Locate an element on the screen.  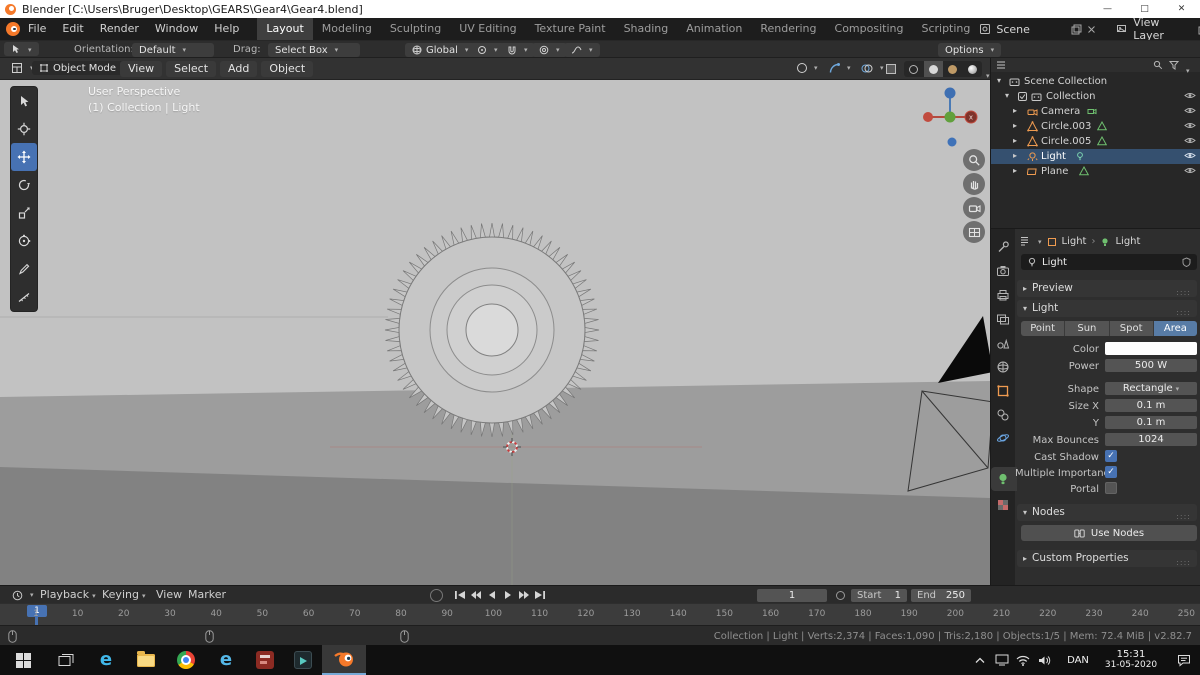
workspace-tab-rendering: Rendering is located at coordinates (788, 29).